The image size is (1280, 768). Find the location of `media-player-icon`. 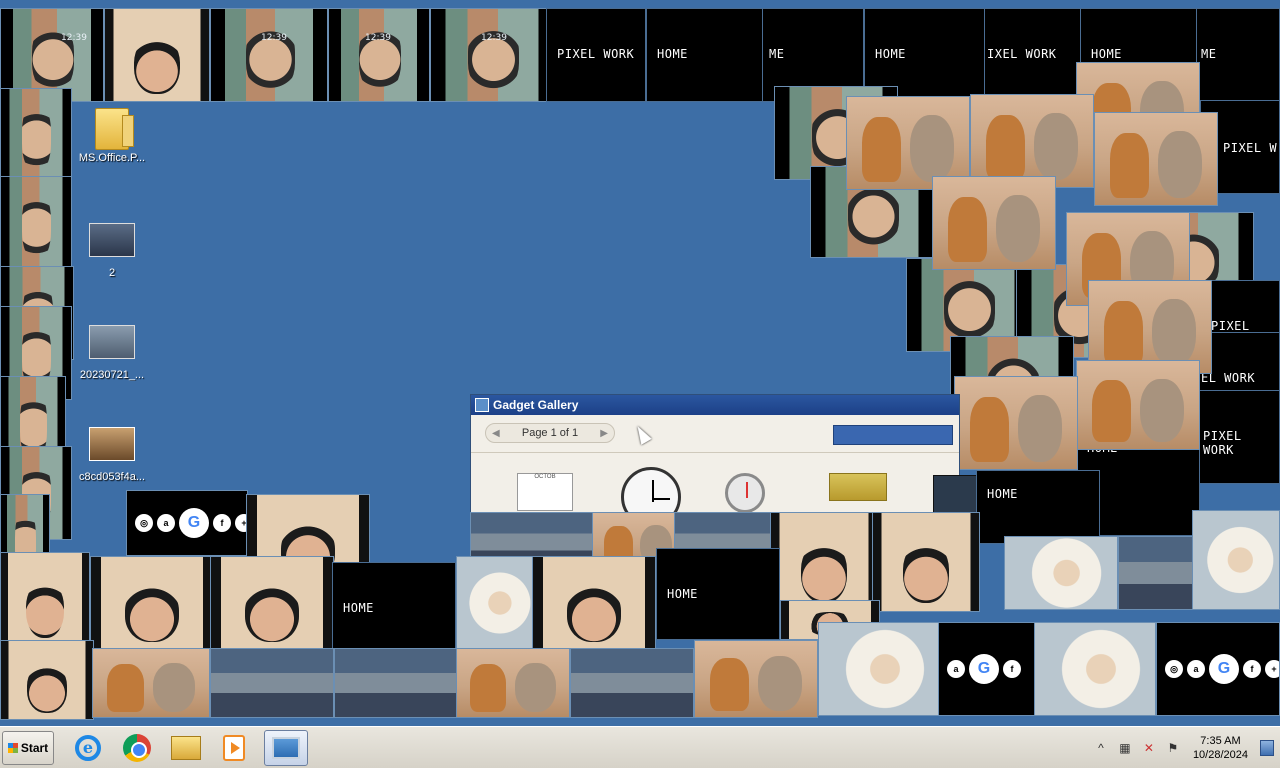

media-player-icon is located at coordinates (234, 748).